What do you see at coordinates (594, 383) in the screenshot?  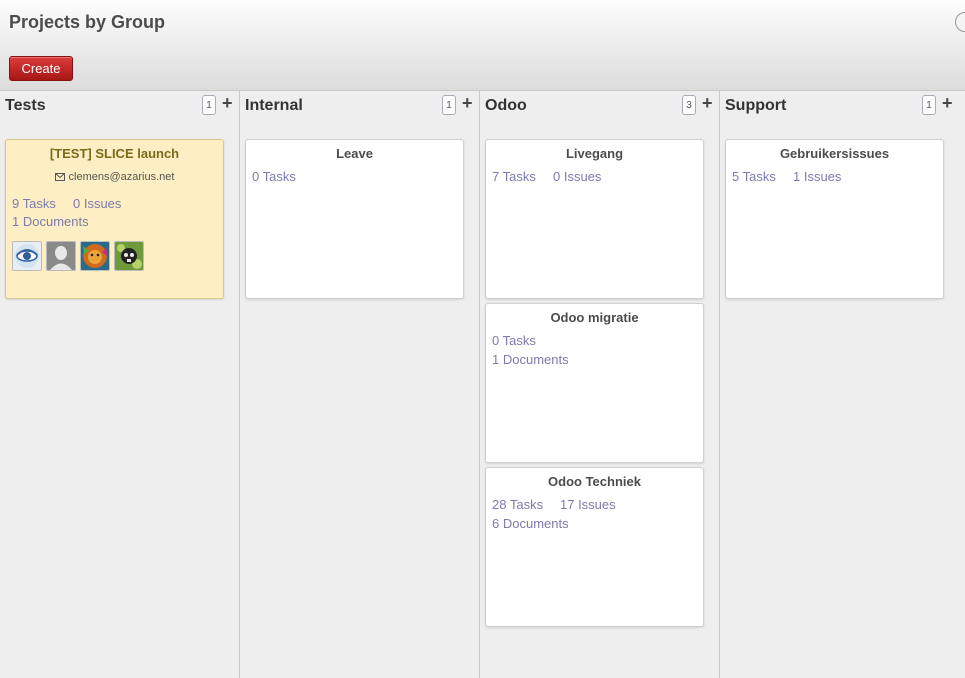 I see `project-card: Odoo migratie 0 Tasks 1 Documents` at bounding box center [594, 383].